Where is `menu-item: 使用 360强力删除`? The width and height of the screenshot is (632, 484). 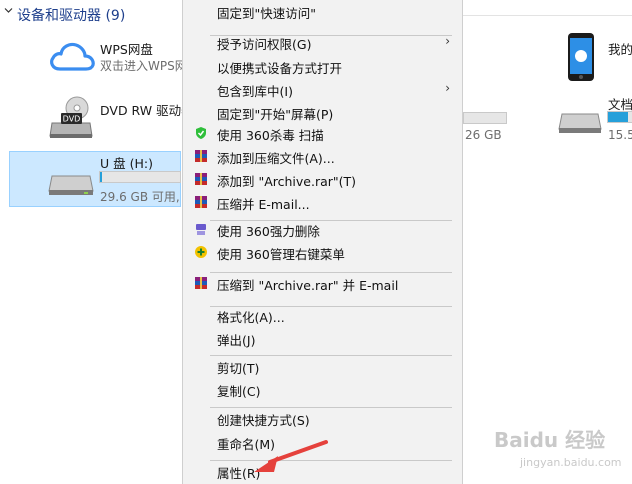 menu-item: 使用 360强力删除 is located at coordinates (322, 229).